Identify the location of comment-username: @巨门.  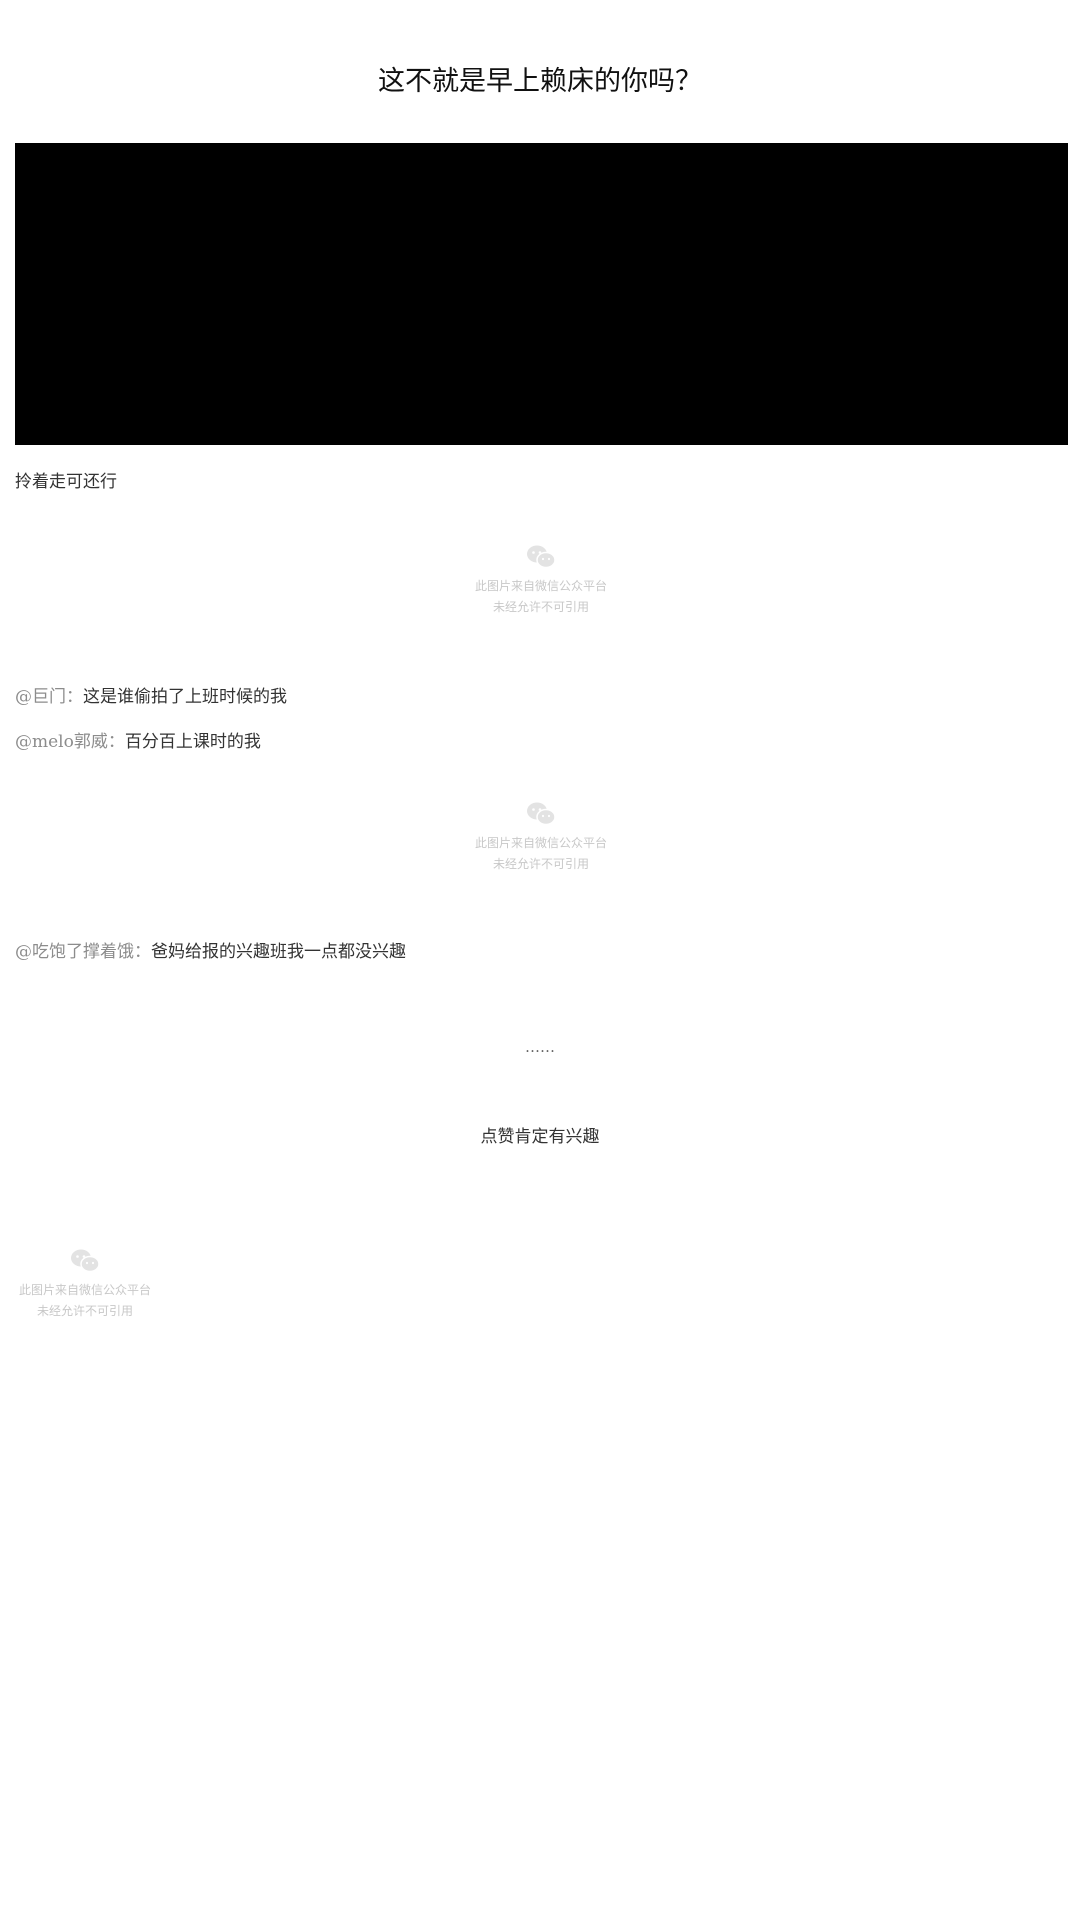
(40, 697).